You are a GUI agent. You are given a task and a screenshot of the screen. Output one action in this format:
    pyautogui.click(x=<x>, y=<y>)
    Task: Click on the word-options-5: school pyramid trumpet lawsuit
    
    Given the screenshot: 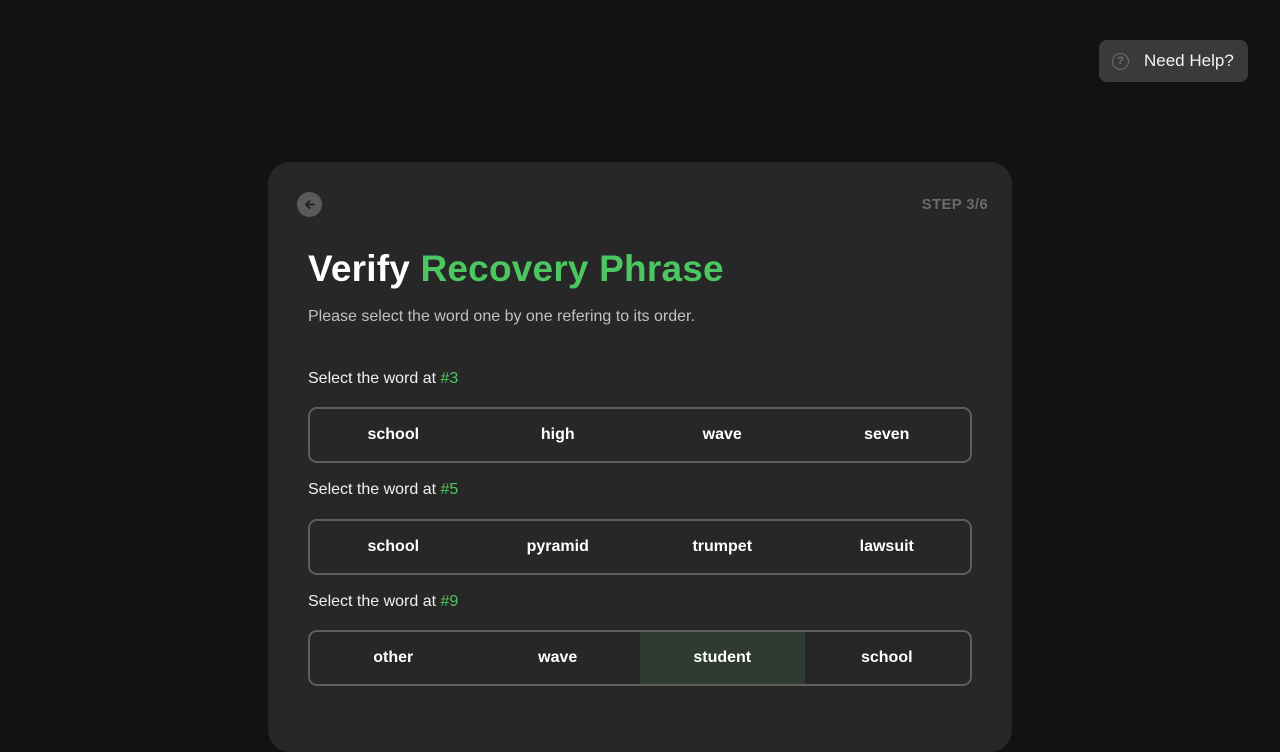 What is the action you would take?
    pyautogui.click(x=640, y=547)
    